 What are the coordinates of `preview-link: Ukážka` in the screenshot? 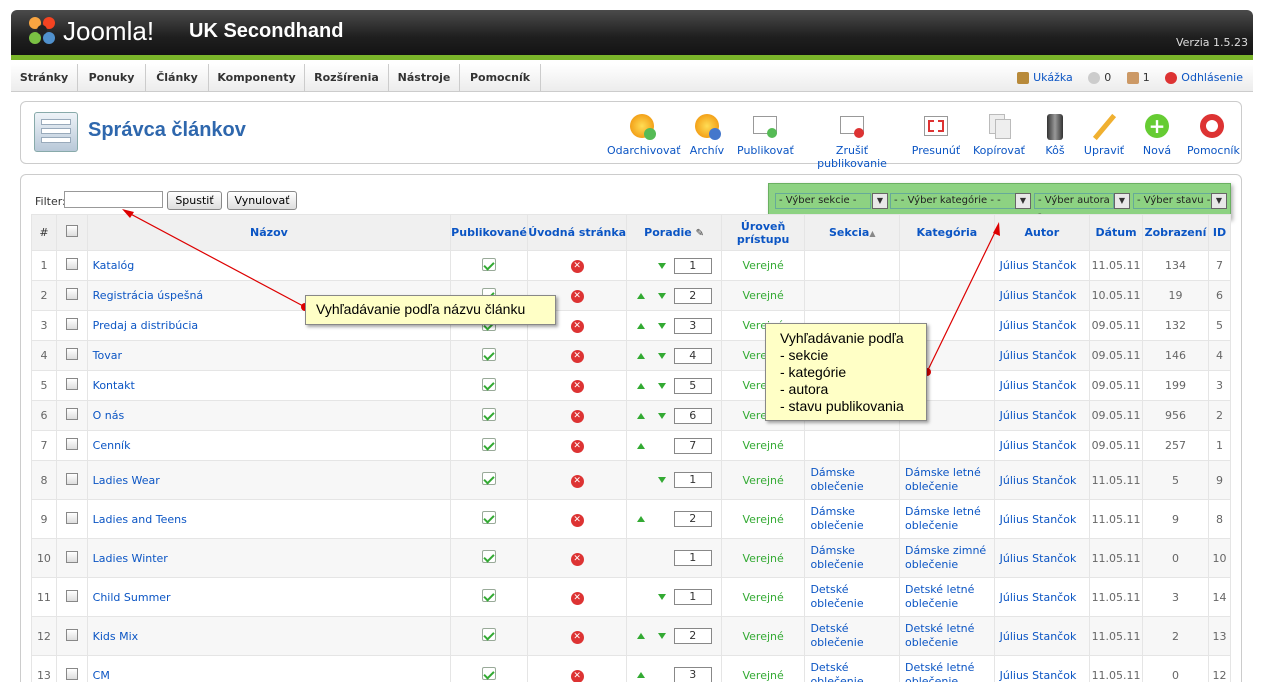 It's located at (1053, 77).